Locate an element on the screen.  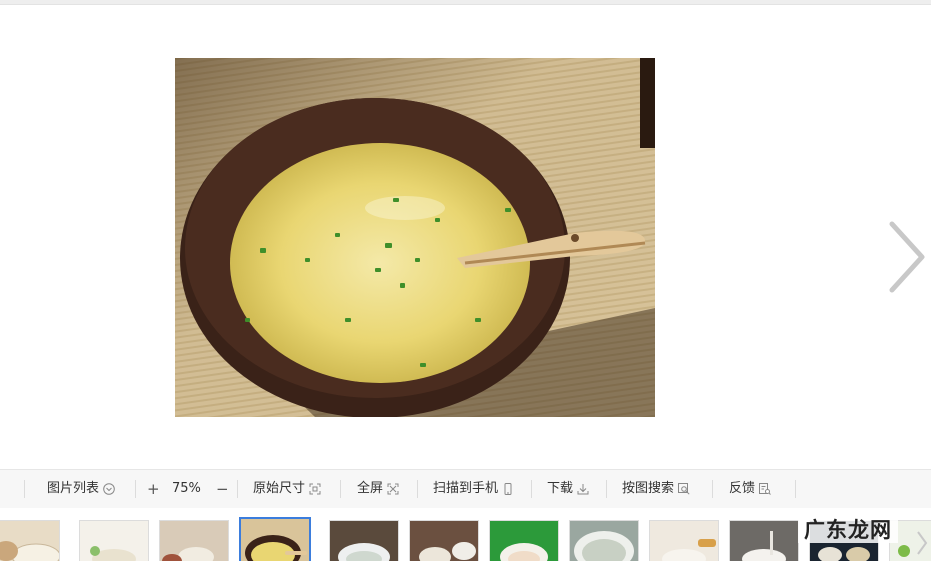
fullscreen-label: 全屏 is located at coordinates (370, 488).